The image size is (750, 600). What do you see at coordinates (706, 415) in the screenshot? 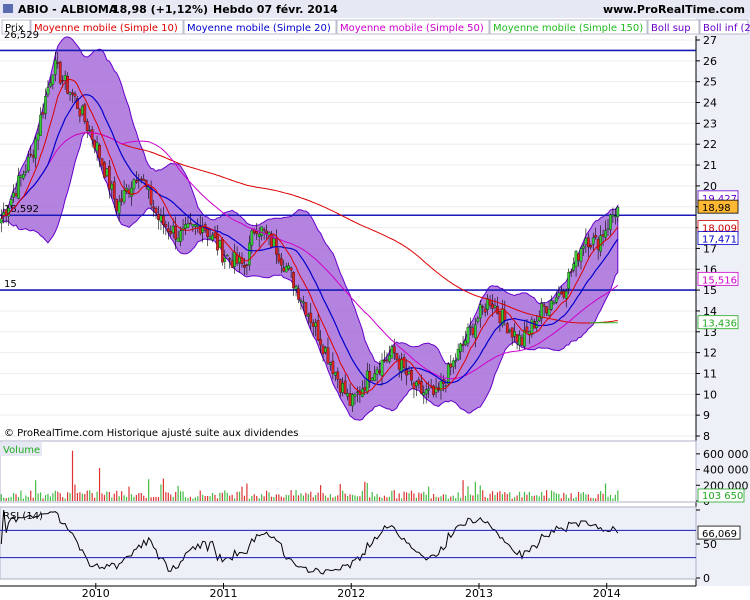
I see `price-tick-label: 9` at bounding box center [706, 415].